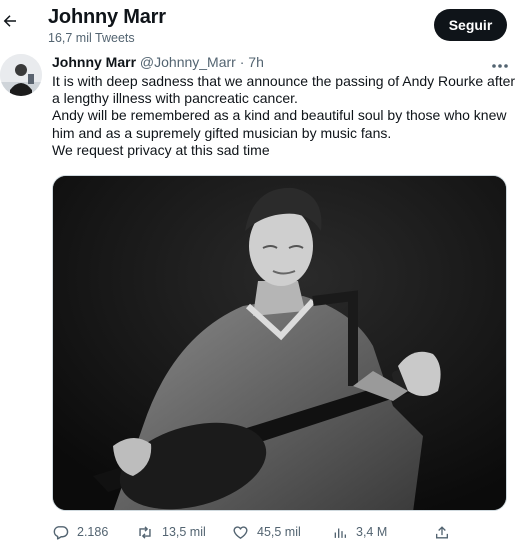  I want to click on retweet-count: 13,5 mil, so click(184, 532).